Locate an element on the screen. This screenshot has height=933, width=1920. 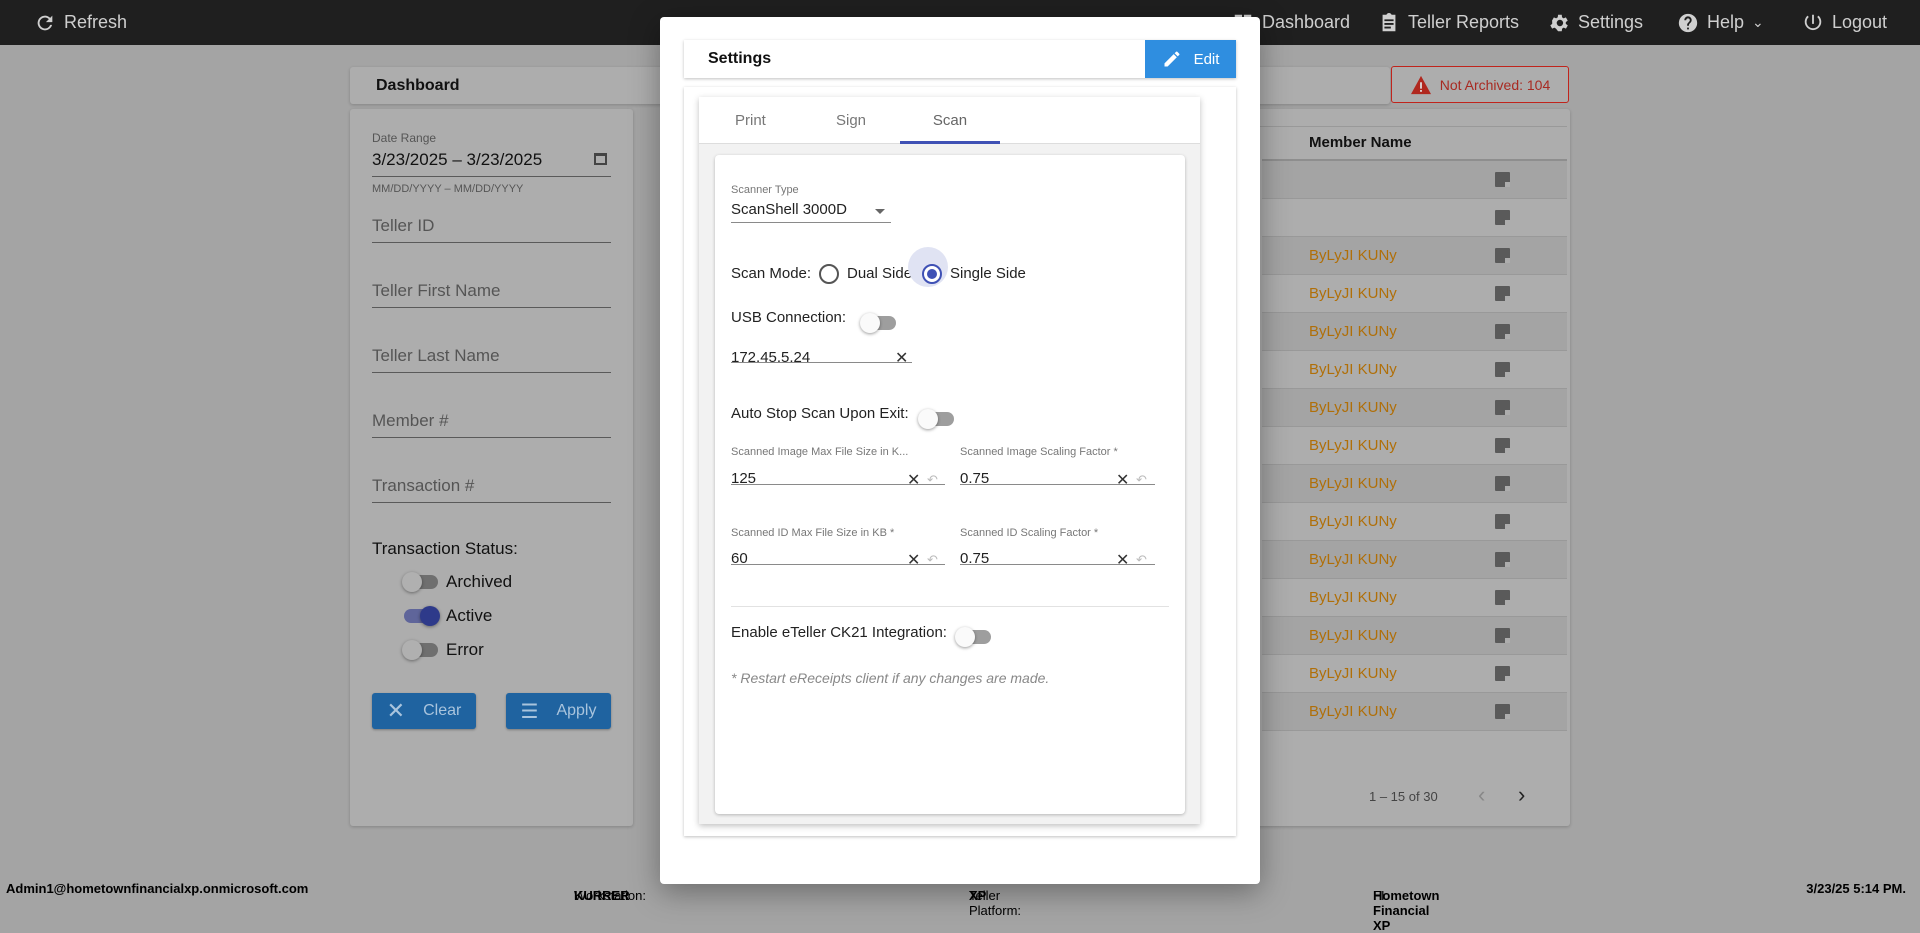
clear-image-max-icon: ✕ is located at coordinates (913, 480).